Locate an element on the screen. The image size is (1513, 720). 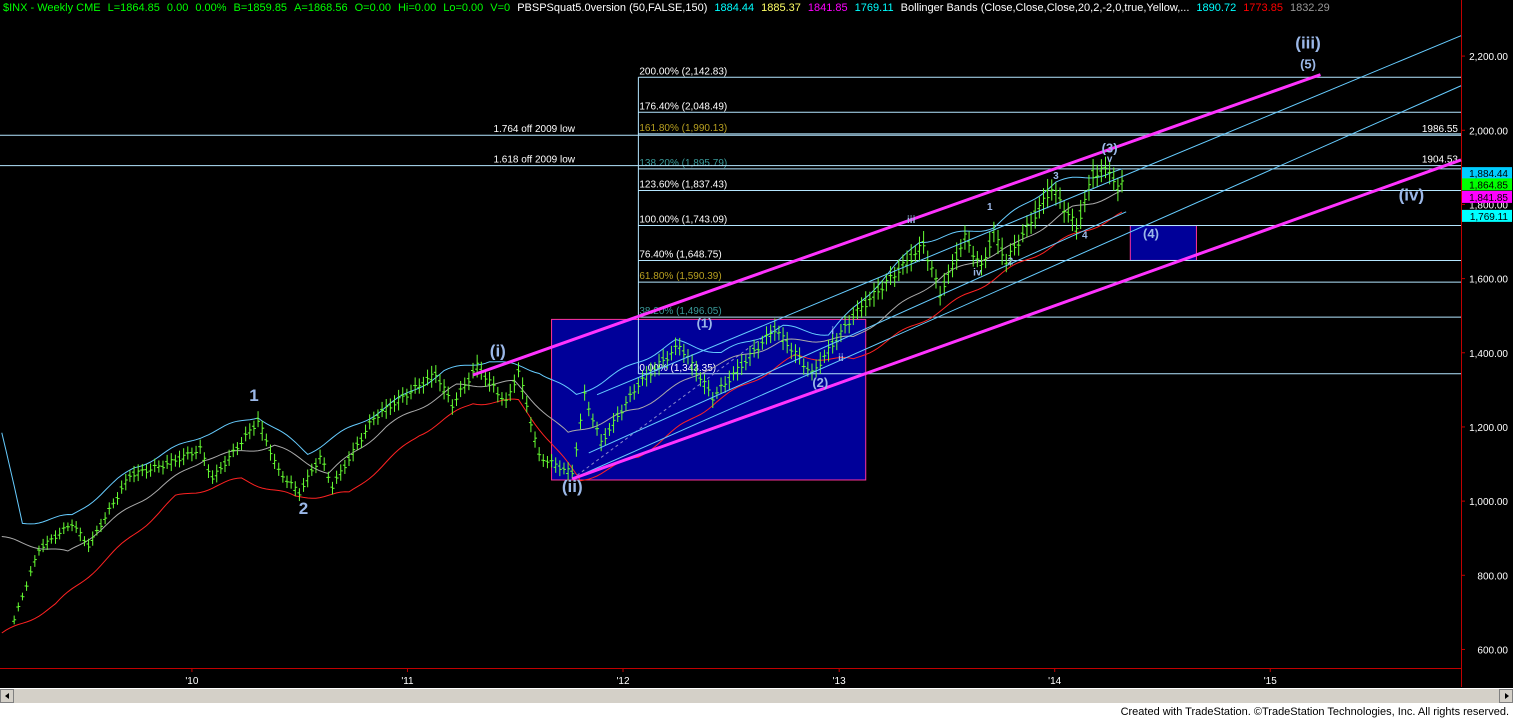
wave-2-zone-box is located at coordinates (709, 399).